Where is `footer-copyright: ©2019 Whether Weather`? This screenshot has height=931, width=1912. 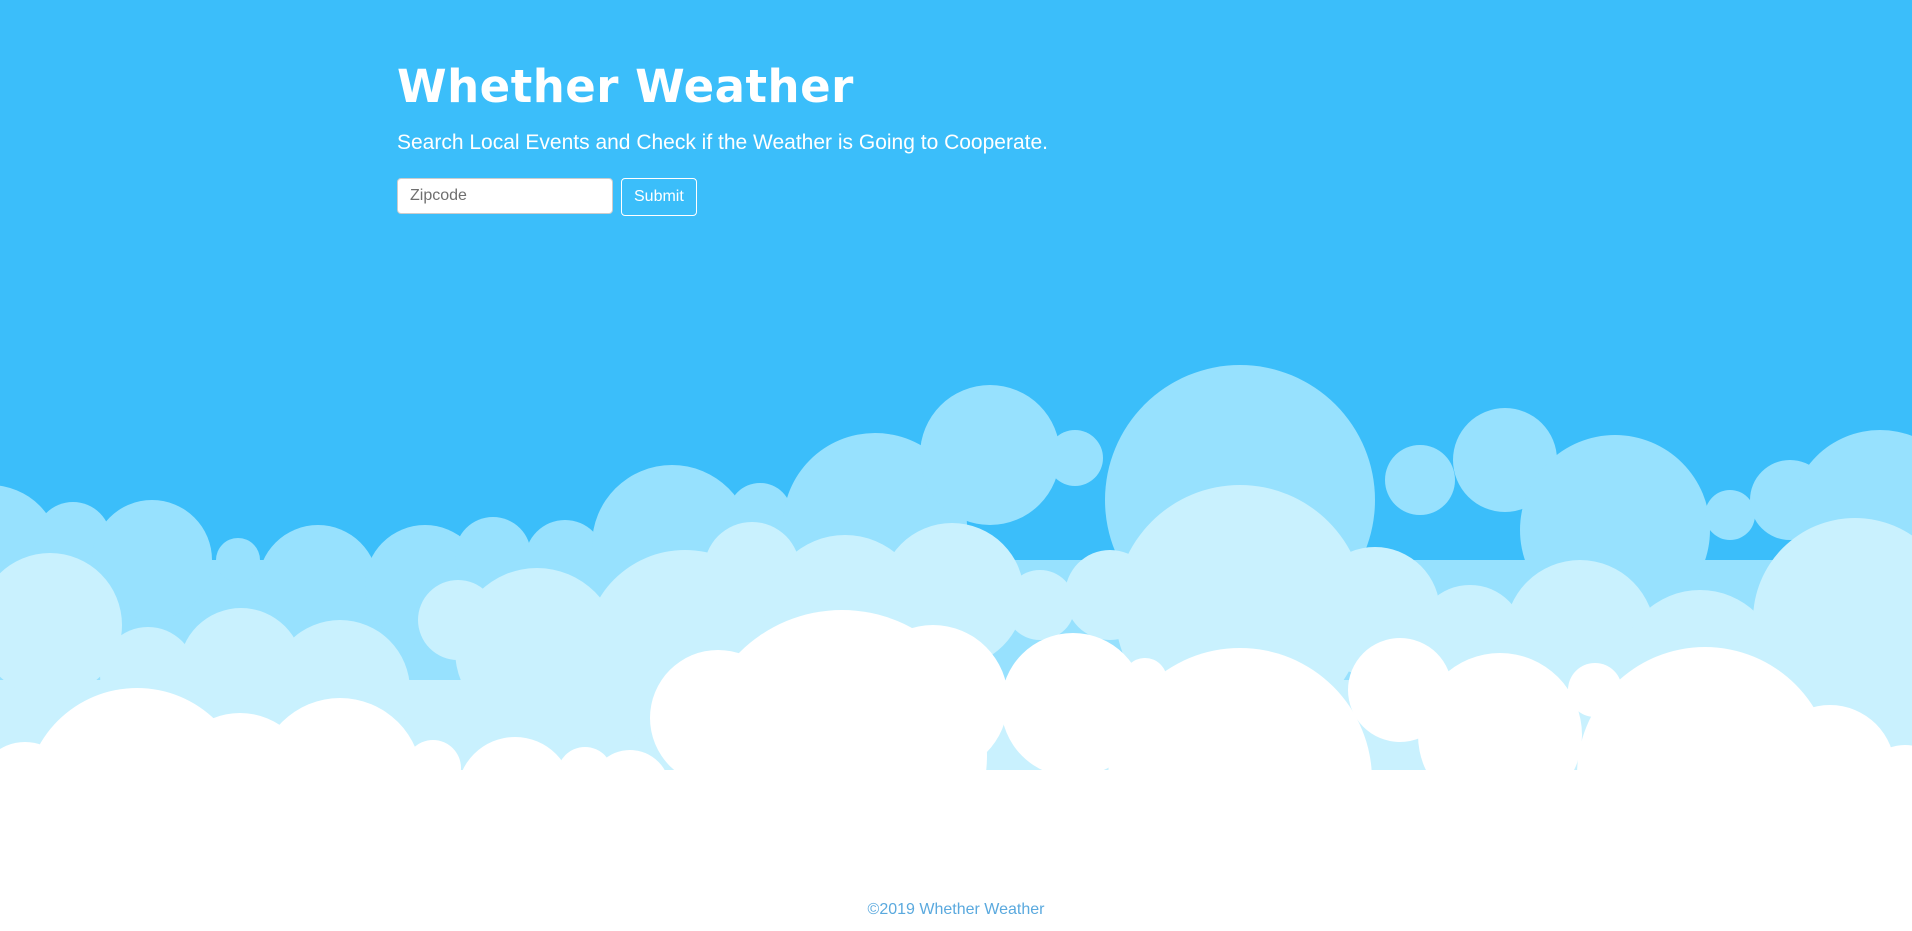 footer-copyright: ©2019 Whether Weather is located at coordinates (956, 909).